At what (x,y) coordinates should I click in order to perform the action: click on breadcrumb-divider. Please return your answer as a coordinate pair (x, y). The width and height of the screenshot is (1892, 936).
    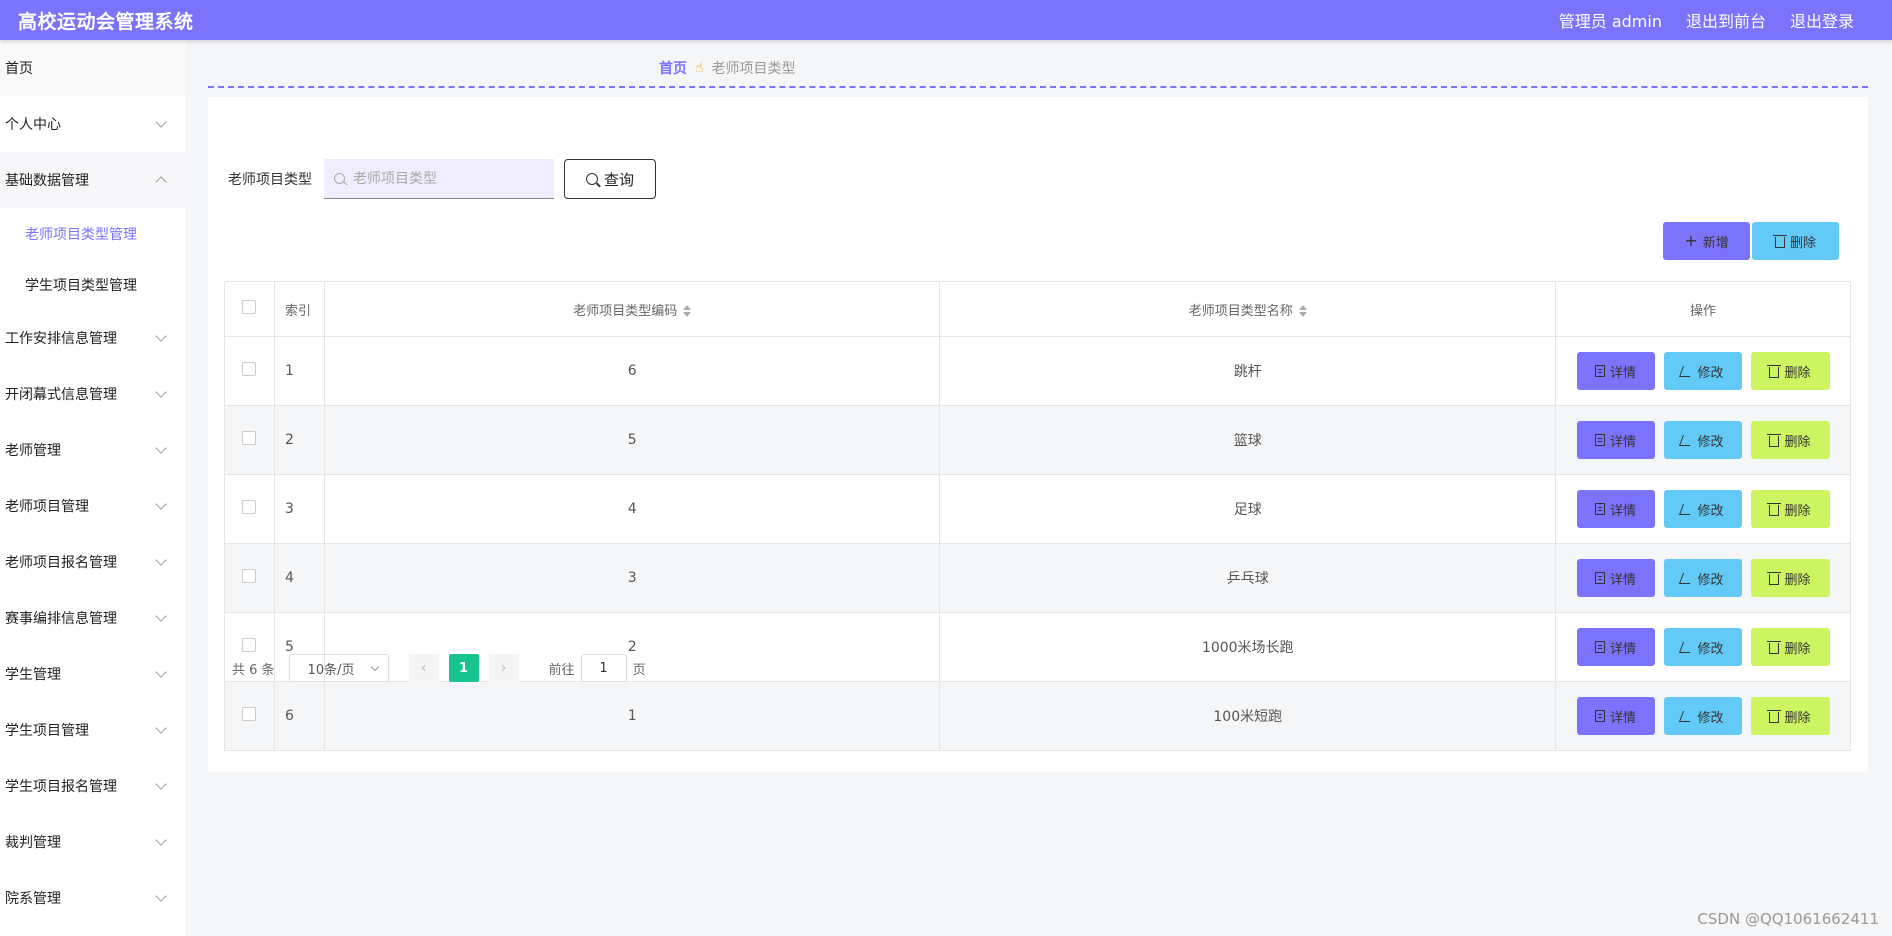
    Looking at the image, I should click on (1038, 87).